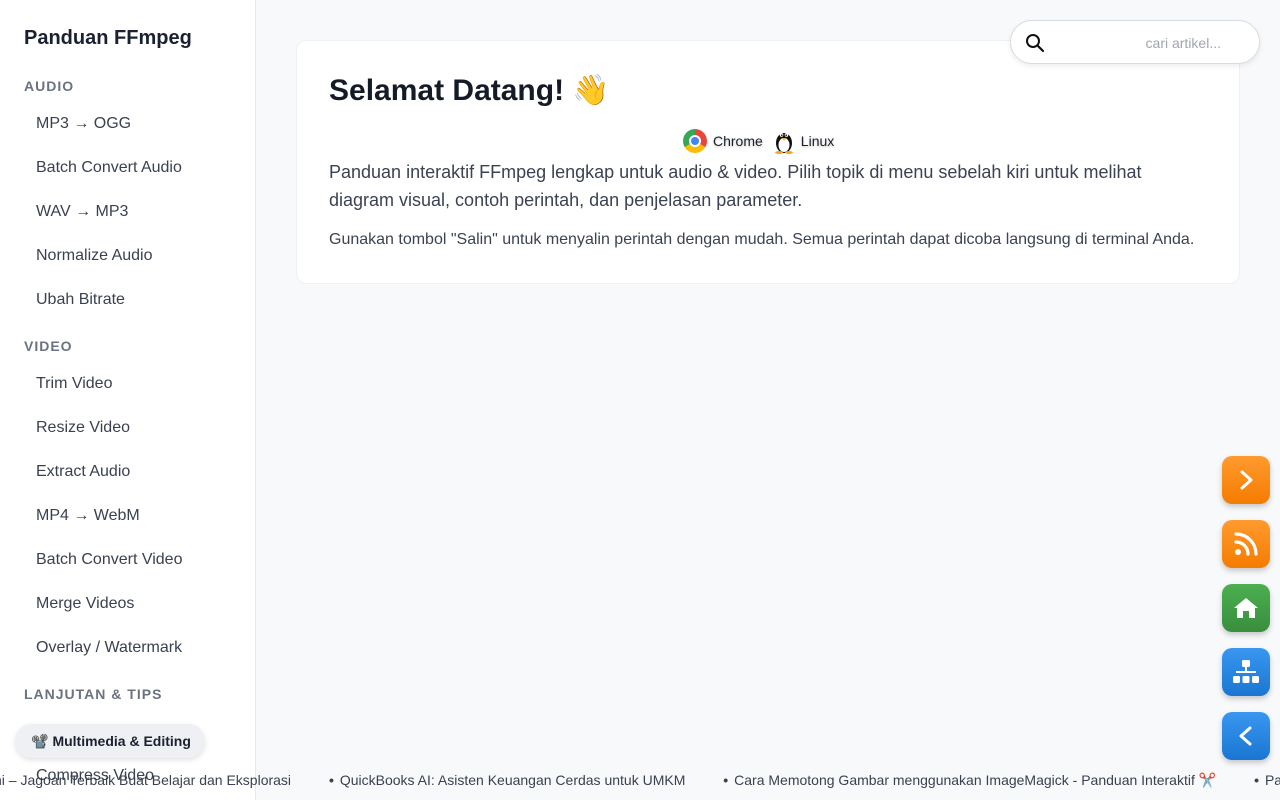 This screenshot has width=1280, height=800. I want to click on badge-linux: Linux, so click(803, 141).